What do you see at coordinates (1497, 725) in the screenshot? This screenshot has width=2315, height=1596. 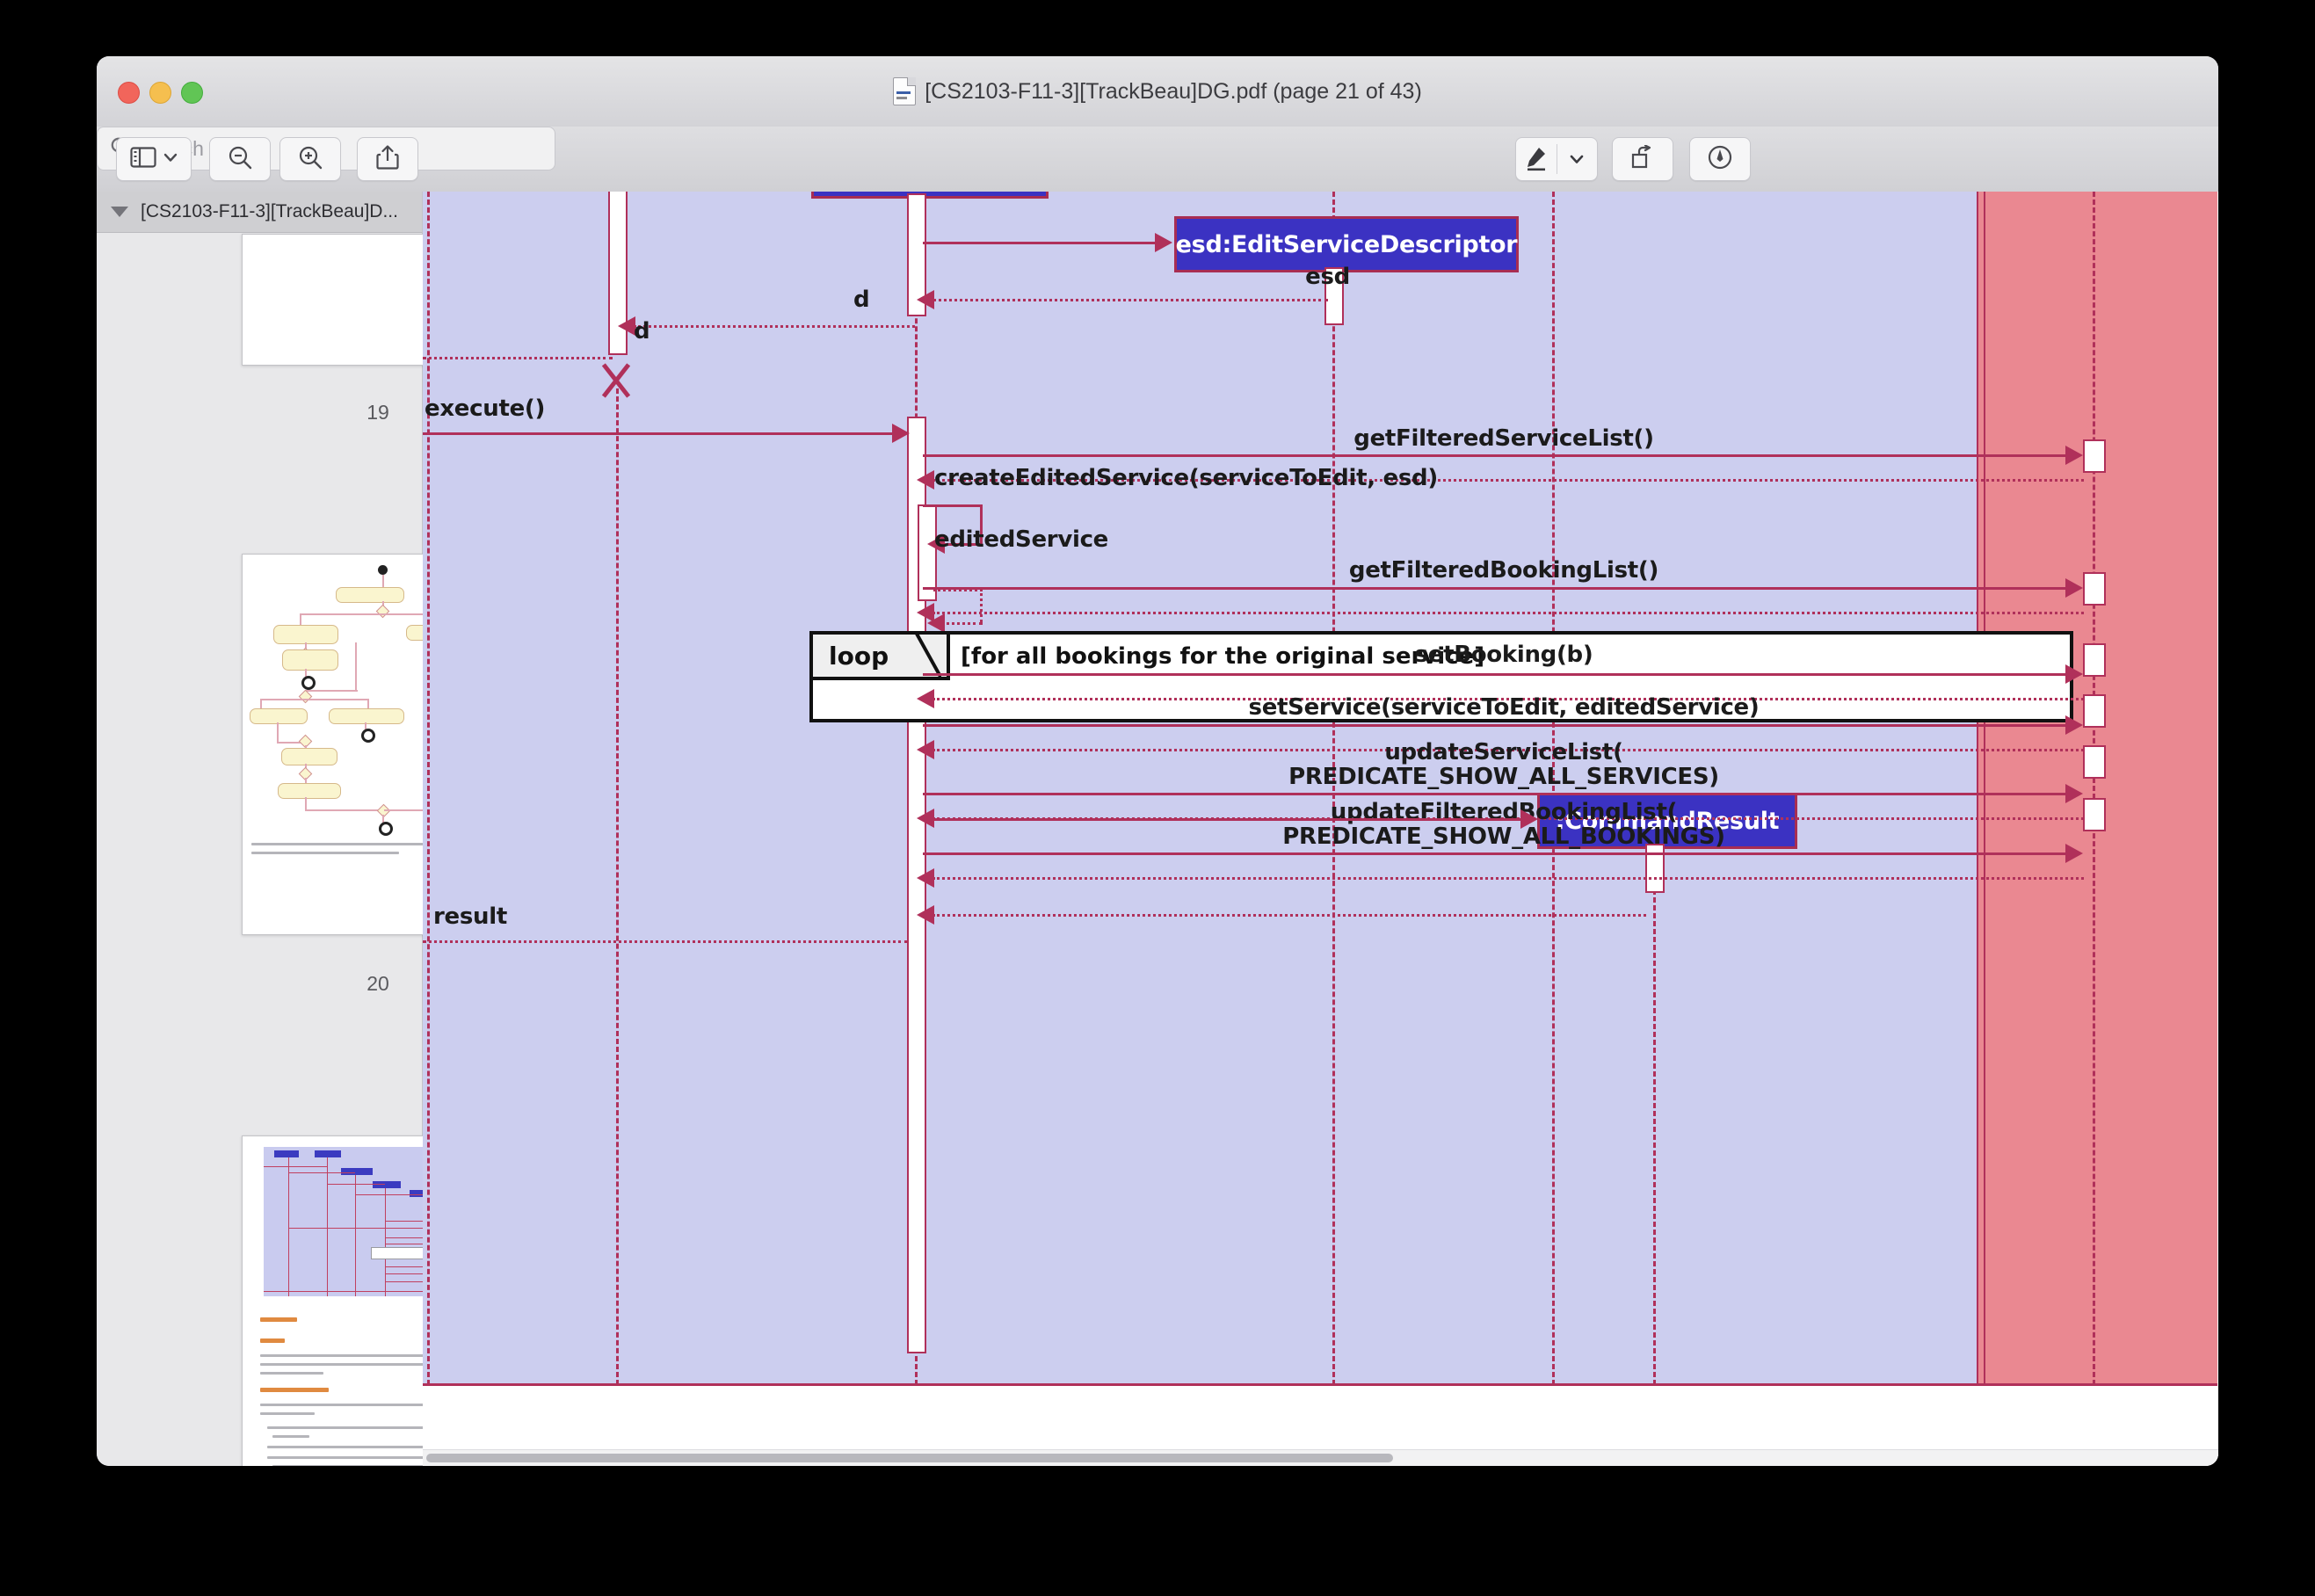 I see `message-set-service` at bounding box center [1497, 725].